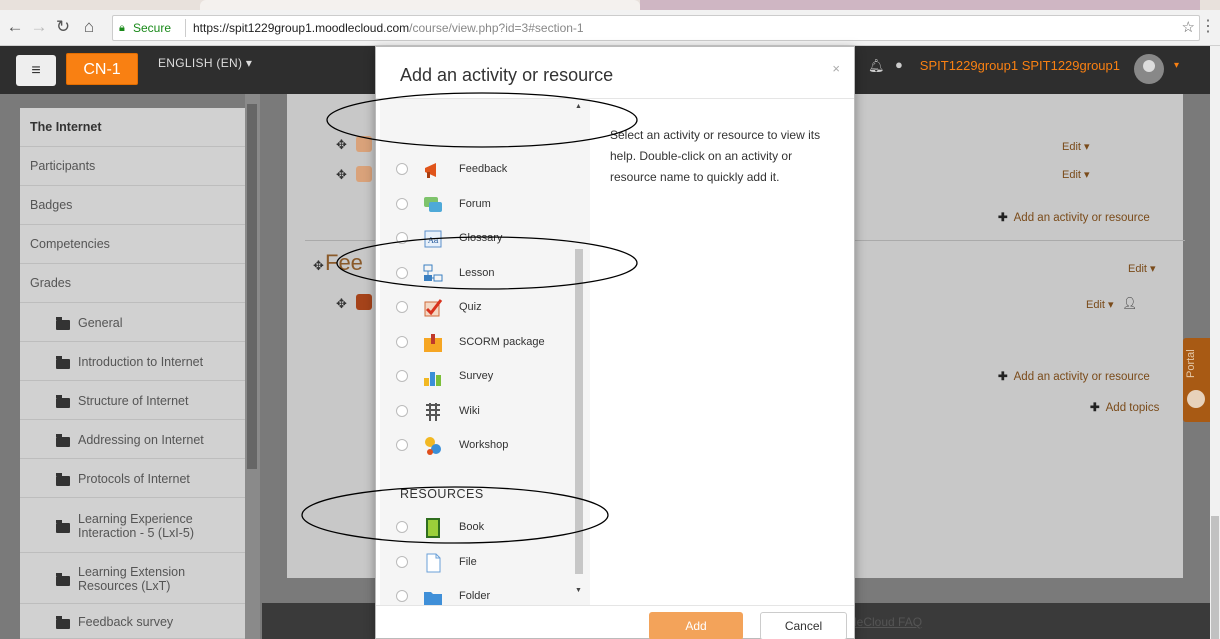  What do you see at coordinates (472, 527) in the screenshot?
I see `option-label: Book` at bounding box center [472, 527].